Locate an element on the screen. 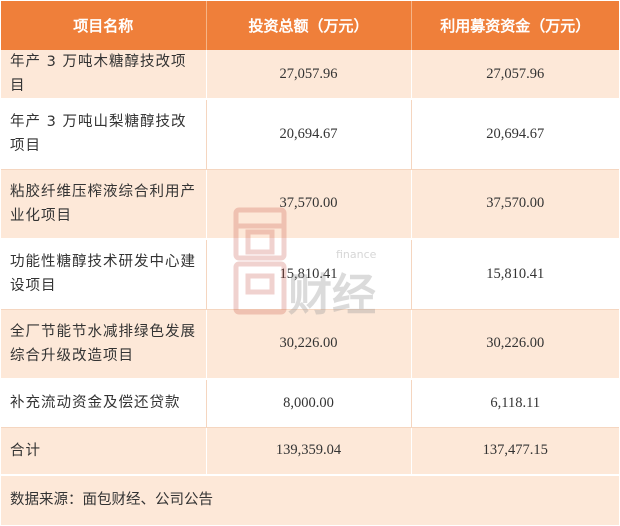 The height and width of the screenshot is (526, 620). table-row: 粘胶纤维压榨液综合利用产业化项目 37,570.00 37,570.00 is located at coordinates (310, 204).